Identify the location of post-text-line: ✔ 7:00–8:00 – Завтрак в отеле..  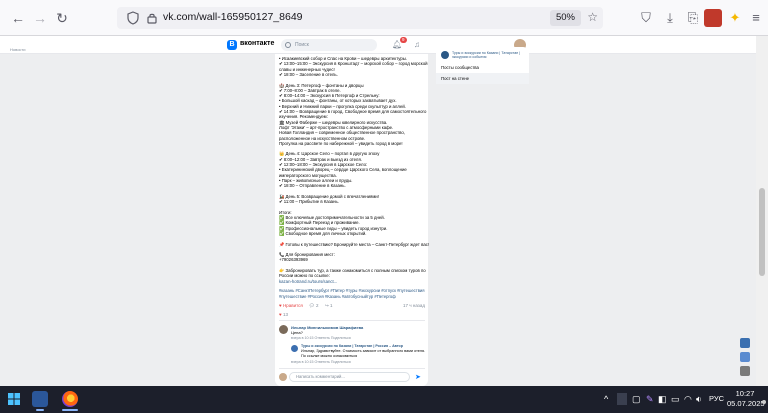
(310, 90).